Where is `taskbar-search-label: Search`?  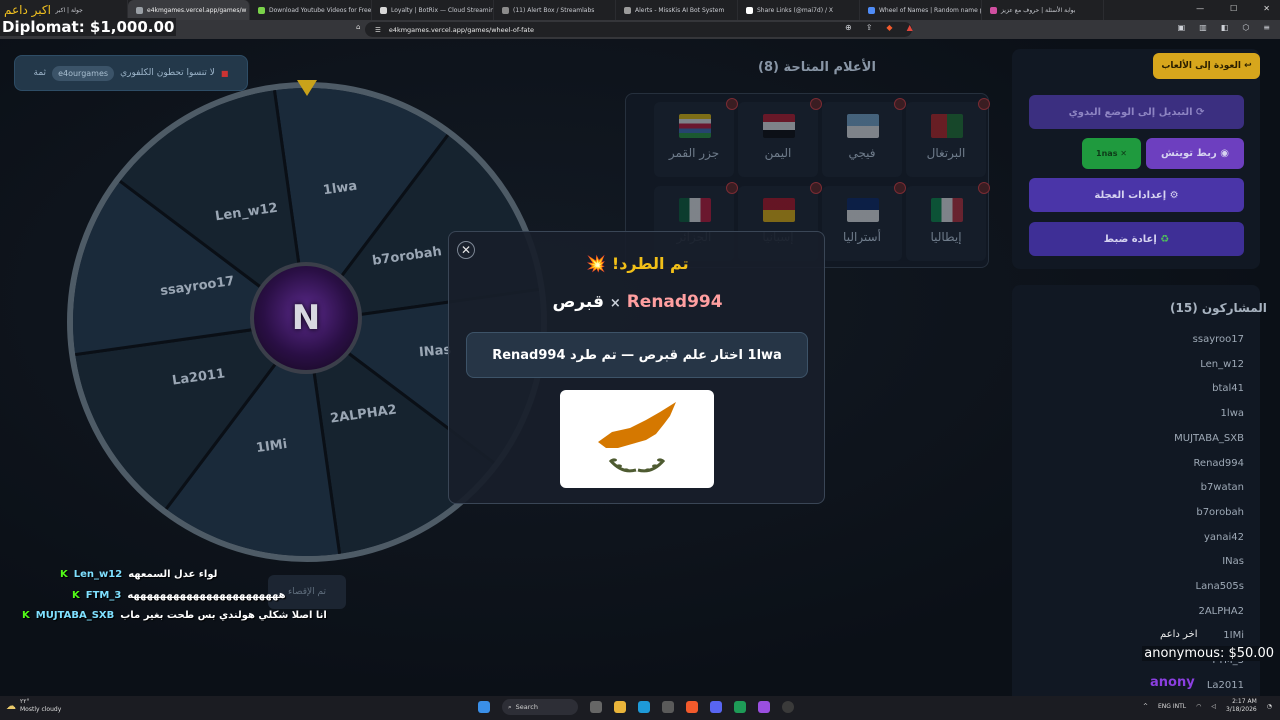
taskbar-search-label: Search is located at coordinates (526, 707).